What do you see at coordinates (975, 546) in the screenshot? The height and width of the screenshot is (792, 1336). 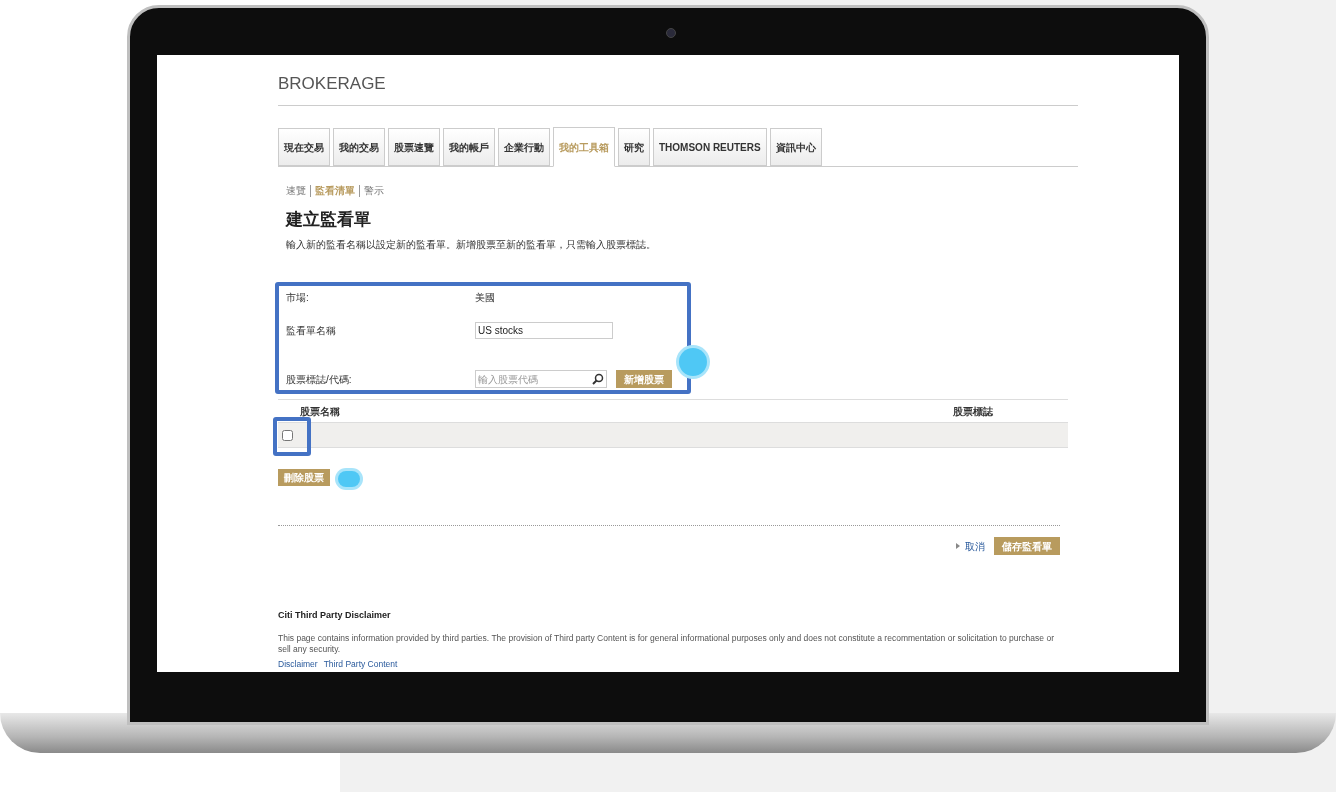 I see `cancel-link: 取消` at bounding box center [975, 546].